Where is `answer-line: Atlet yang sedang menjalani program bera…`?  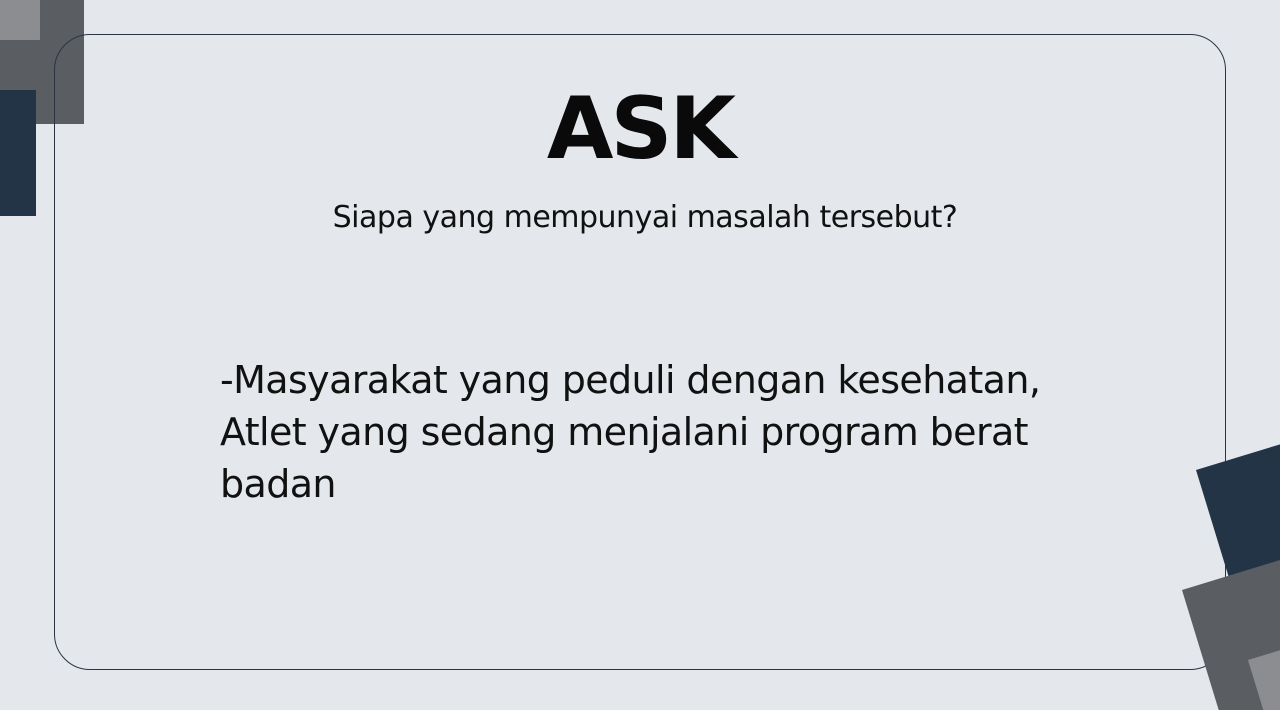
answer-line: Atlet yang sedang menjalani program bera… is located at coordinates (624, 432).